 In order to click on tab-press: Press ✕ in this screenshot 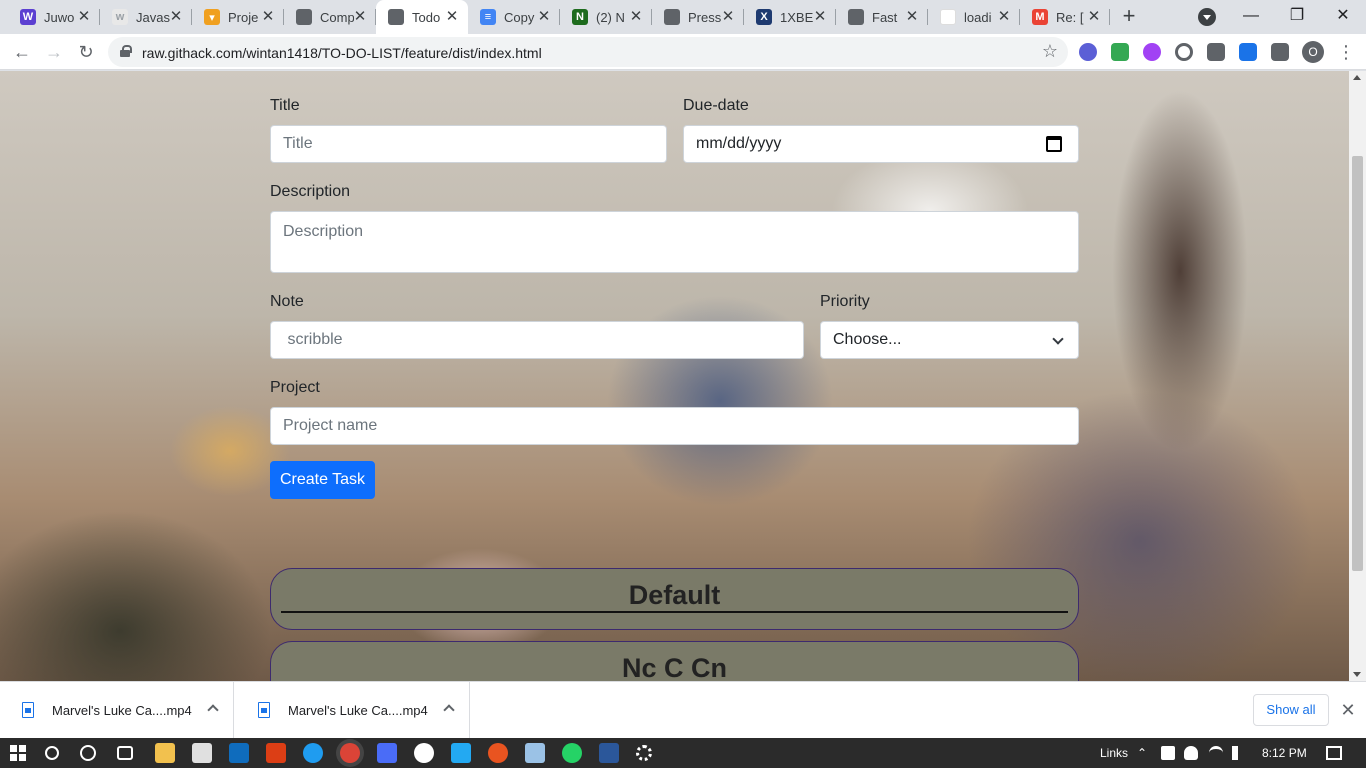, I will do `click(698, 17)`.